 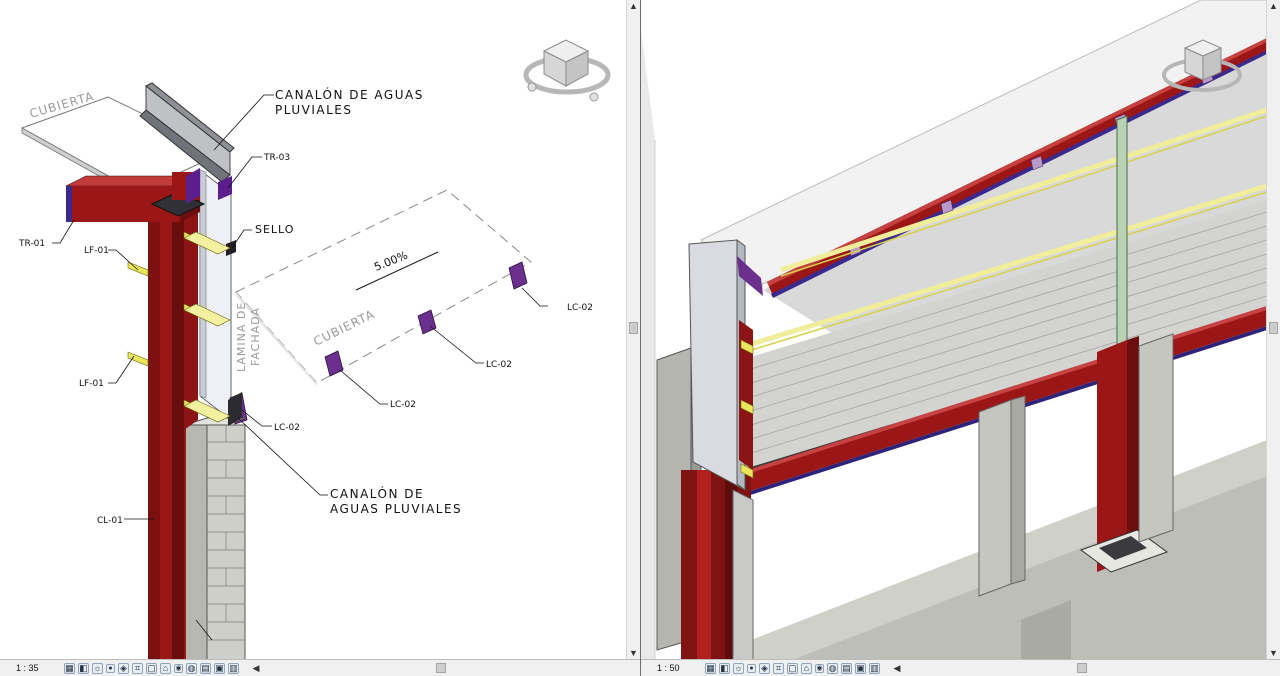 What do you see at coordinates (215, 295) in the screenshot?
I see `facade-panel` at bounding box center [215, 295].